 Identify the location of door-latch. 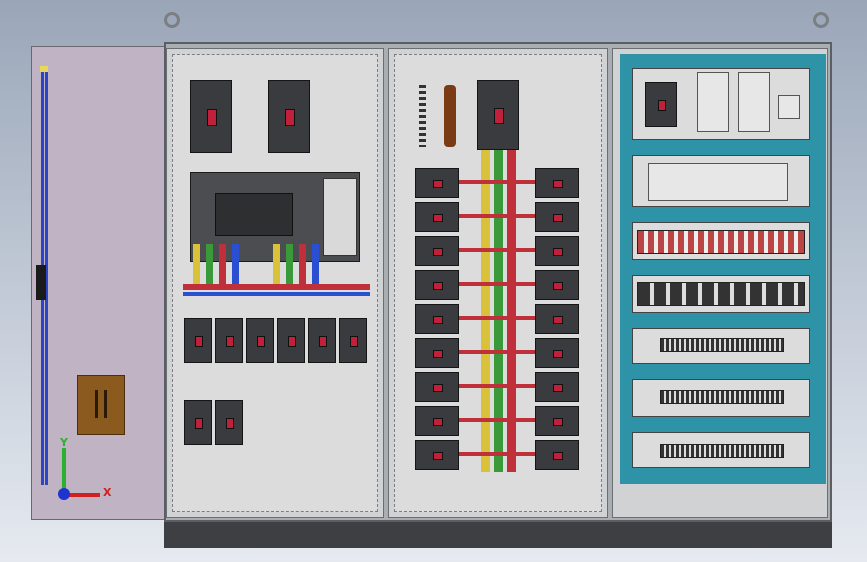
(41, 282).